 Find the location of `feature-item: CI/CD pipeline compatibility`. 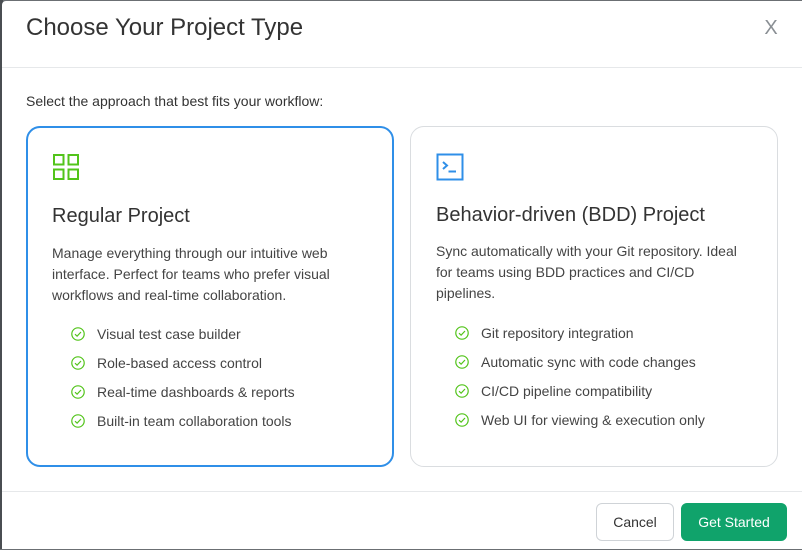

feature-item: CI/CD pipeline compatibility is located at coordinates (580, 390).